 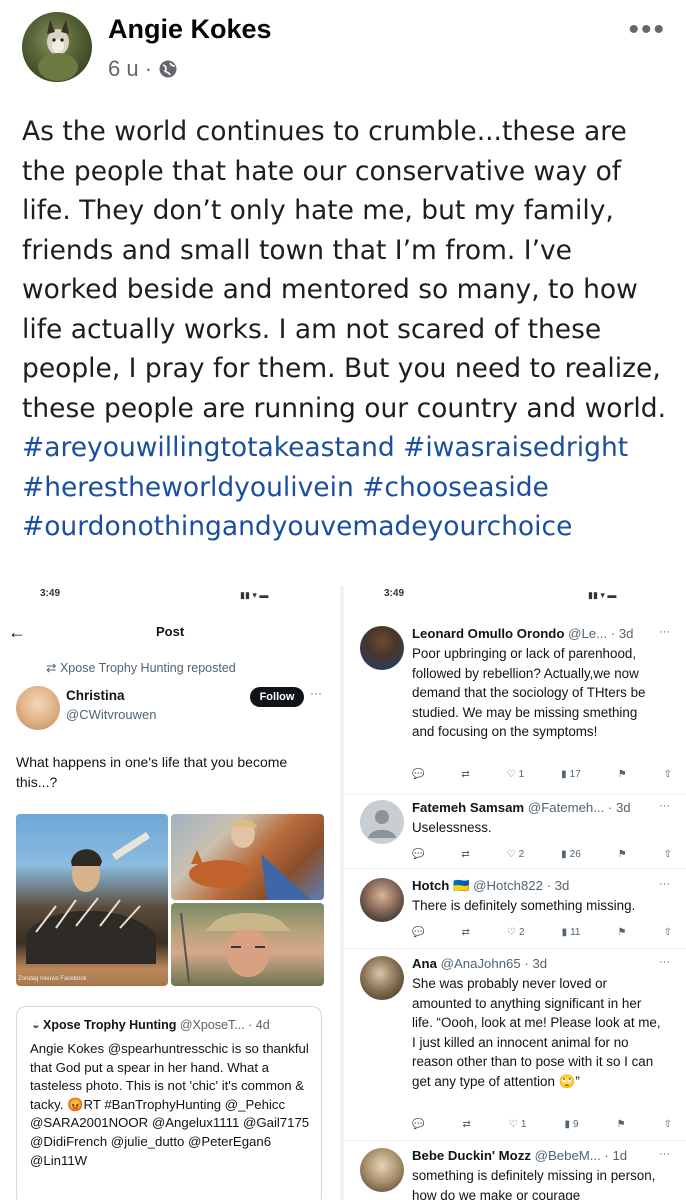 What do you see at coordinates (109, 1025) in the screenshot?
I see `quote-author-name: Xpose Trophy Hunting` at bounding box center [109, 1025].